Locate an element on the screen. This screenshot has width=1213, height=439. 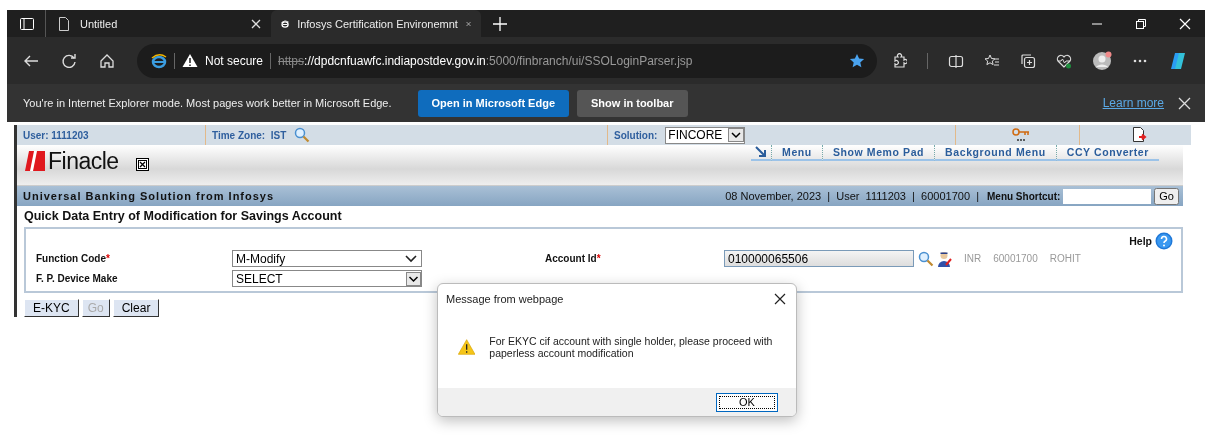
tab-actions-icon is located at coordinates (27, 23).